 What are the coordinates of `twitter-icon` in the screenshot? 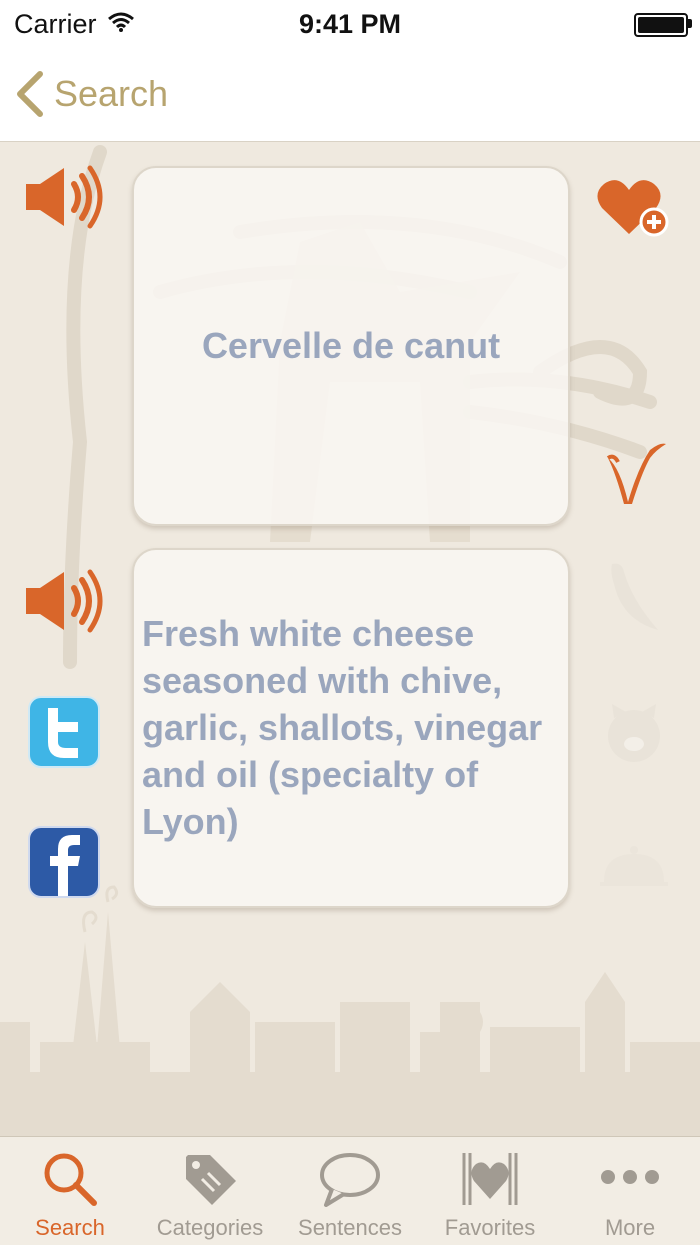 It's located at (64, 732).